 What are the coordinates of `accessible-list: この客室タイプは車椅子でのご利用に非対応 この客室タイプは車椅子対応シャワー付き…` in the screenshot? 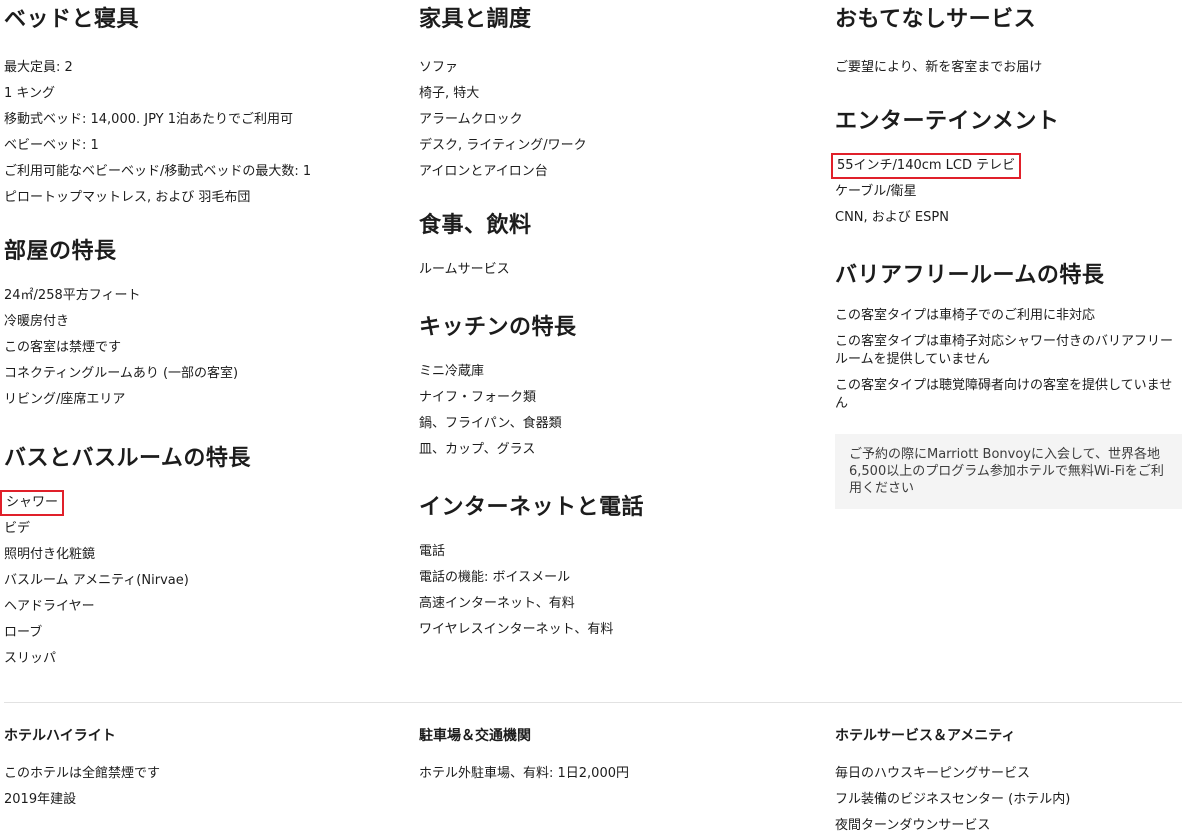 It's located at (1007, 360).